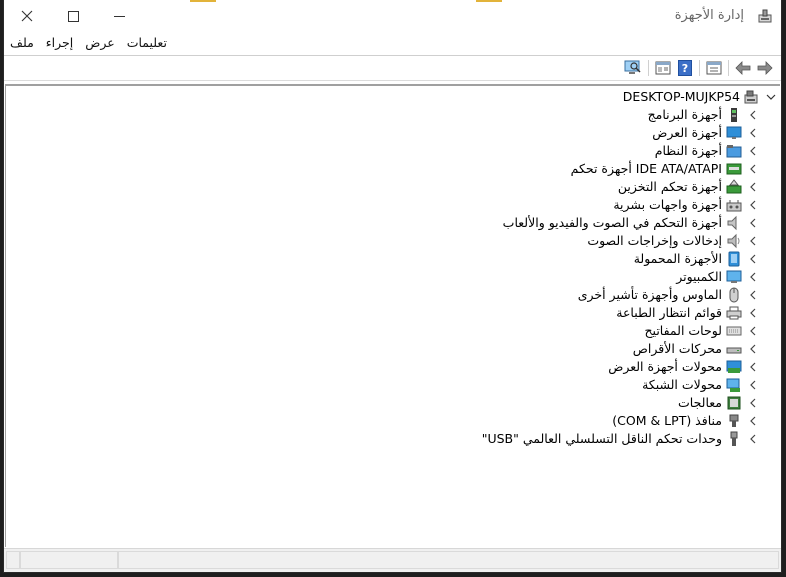  I want to click on window-title: إدارة الأجهزة, so click(709, 15).